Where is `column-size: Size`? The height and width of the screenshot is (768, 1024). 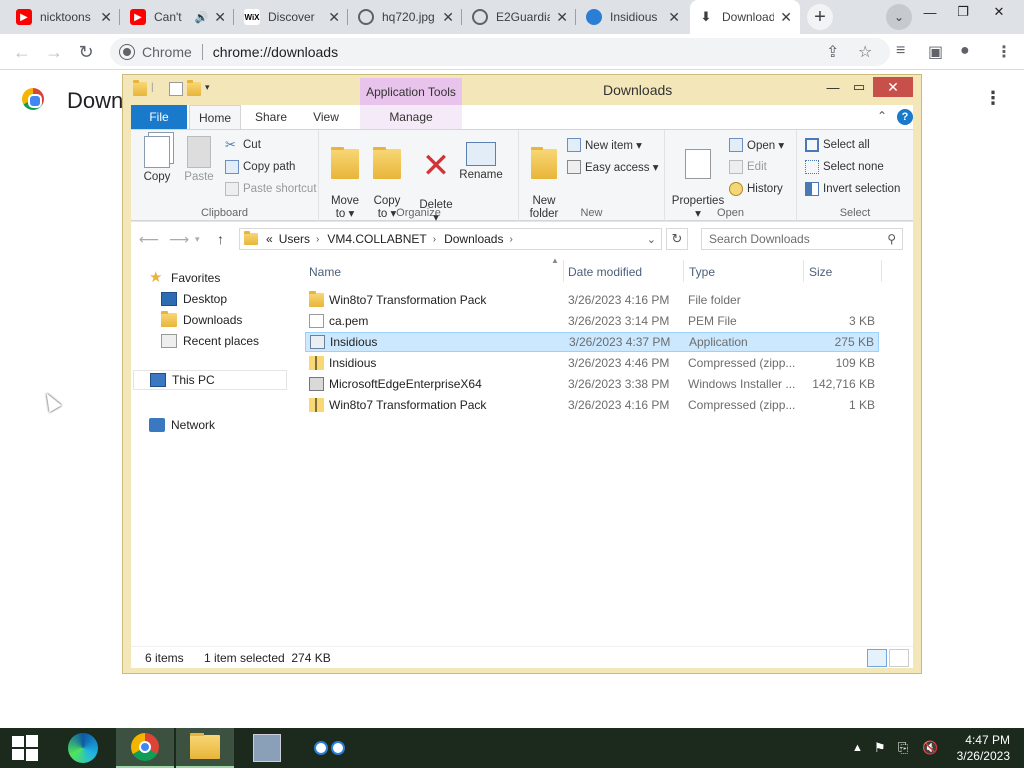 column-size: Size is located at coordinates (820, 272).